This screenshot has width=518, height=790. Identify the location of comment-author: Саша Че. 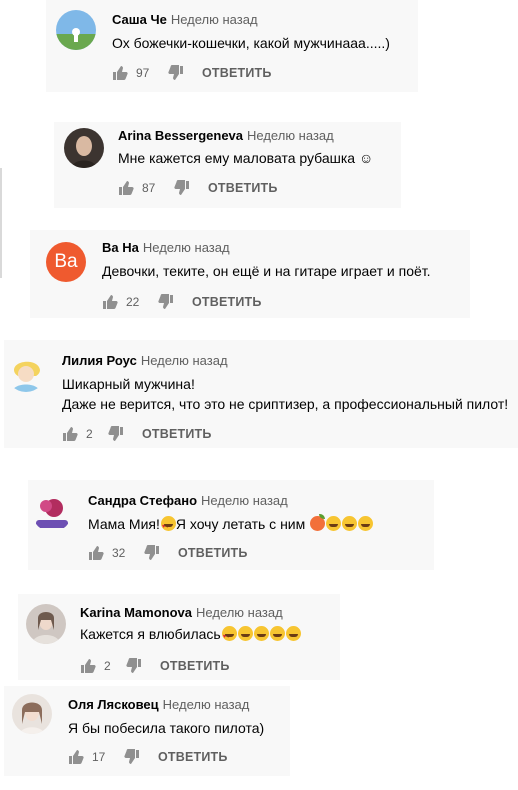
(139, 19).